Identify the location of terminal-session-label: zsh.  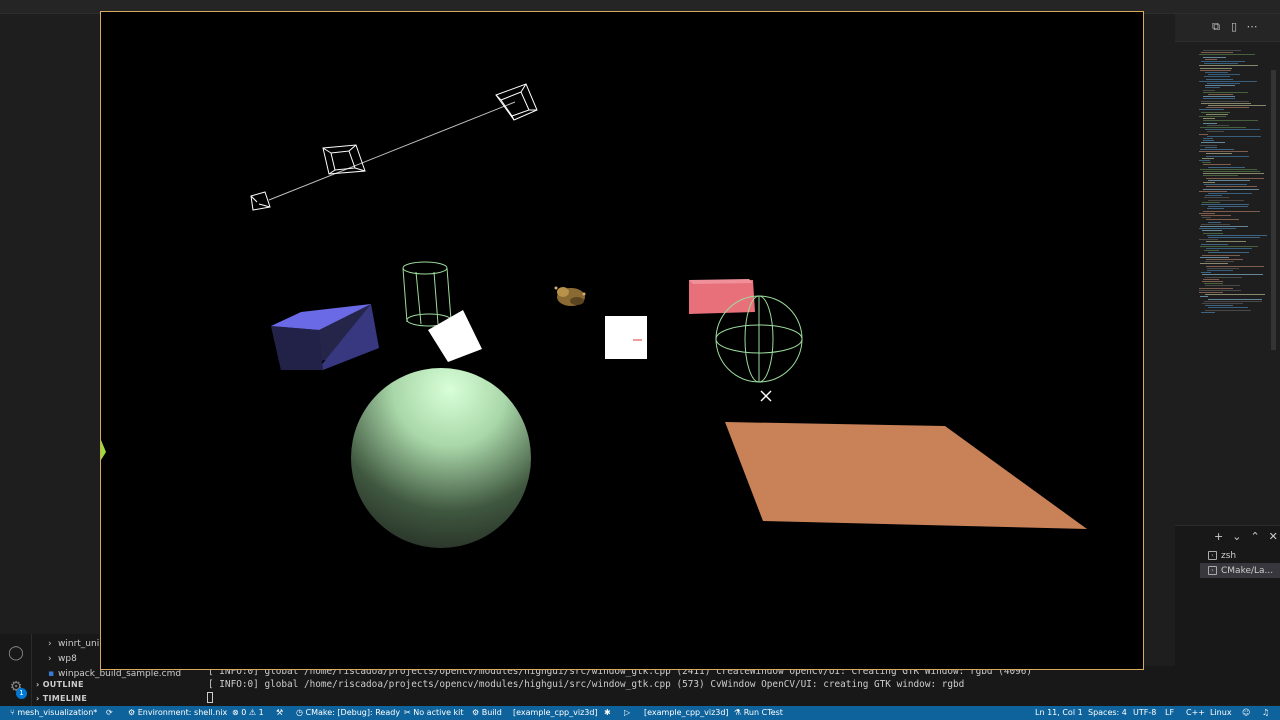
(1229, 555).